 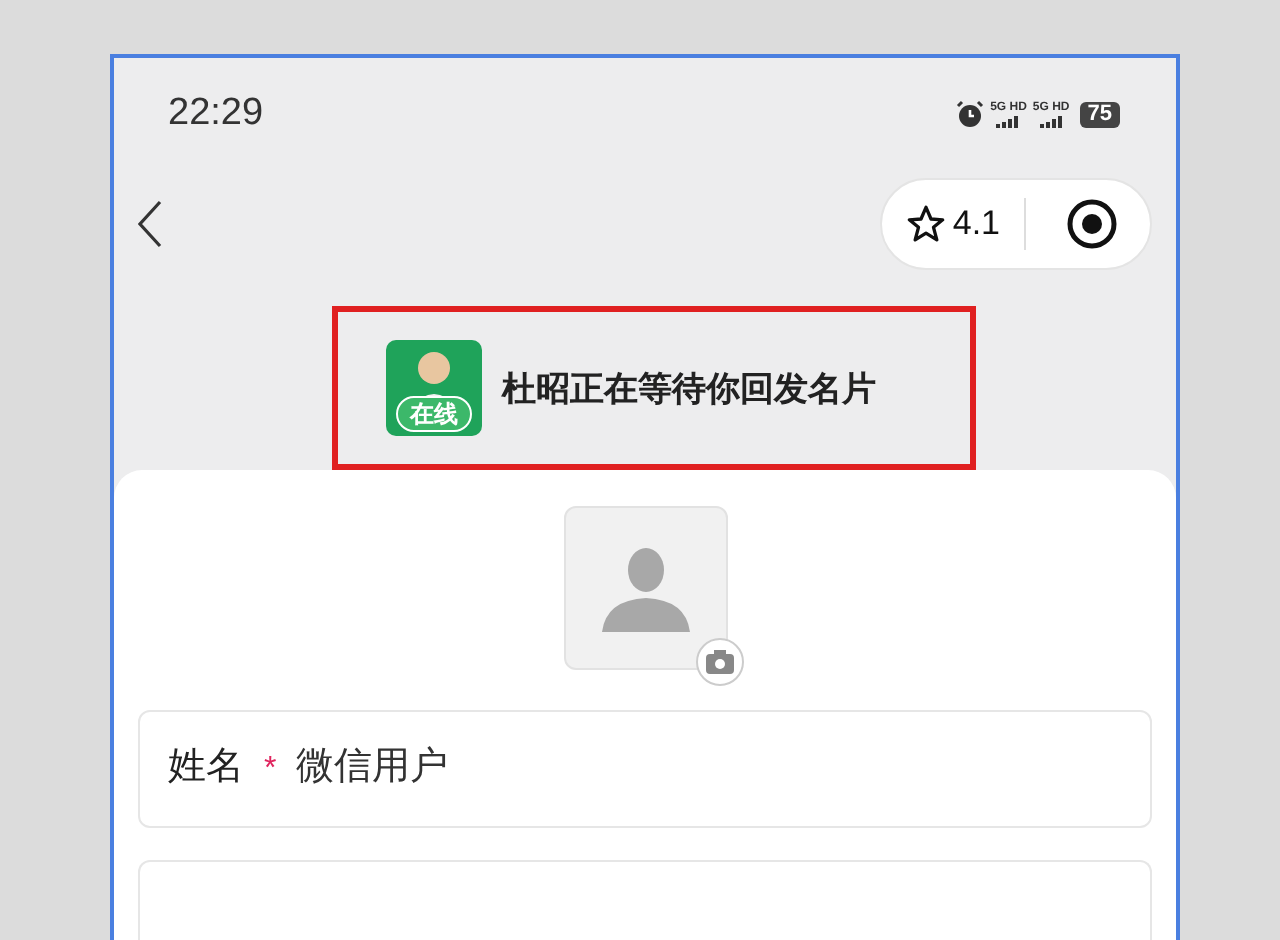 I want to click on back-icon, so click(x=150, y=224).